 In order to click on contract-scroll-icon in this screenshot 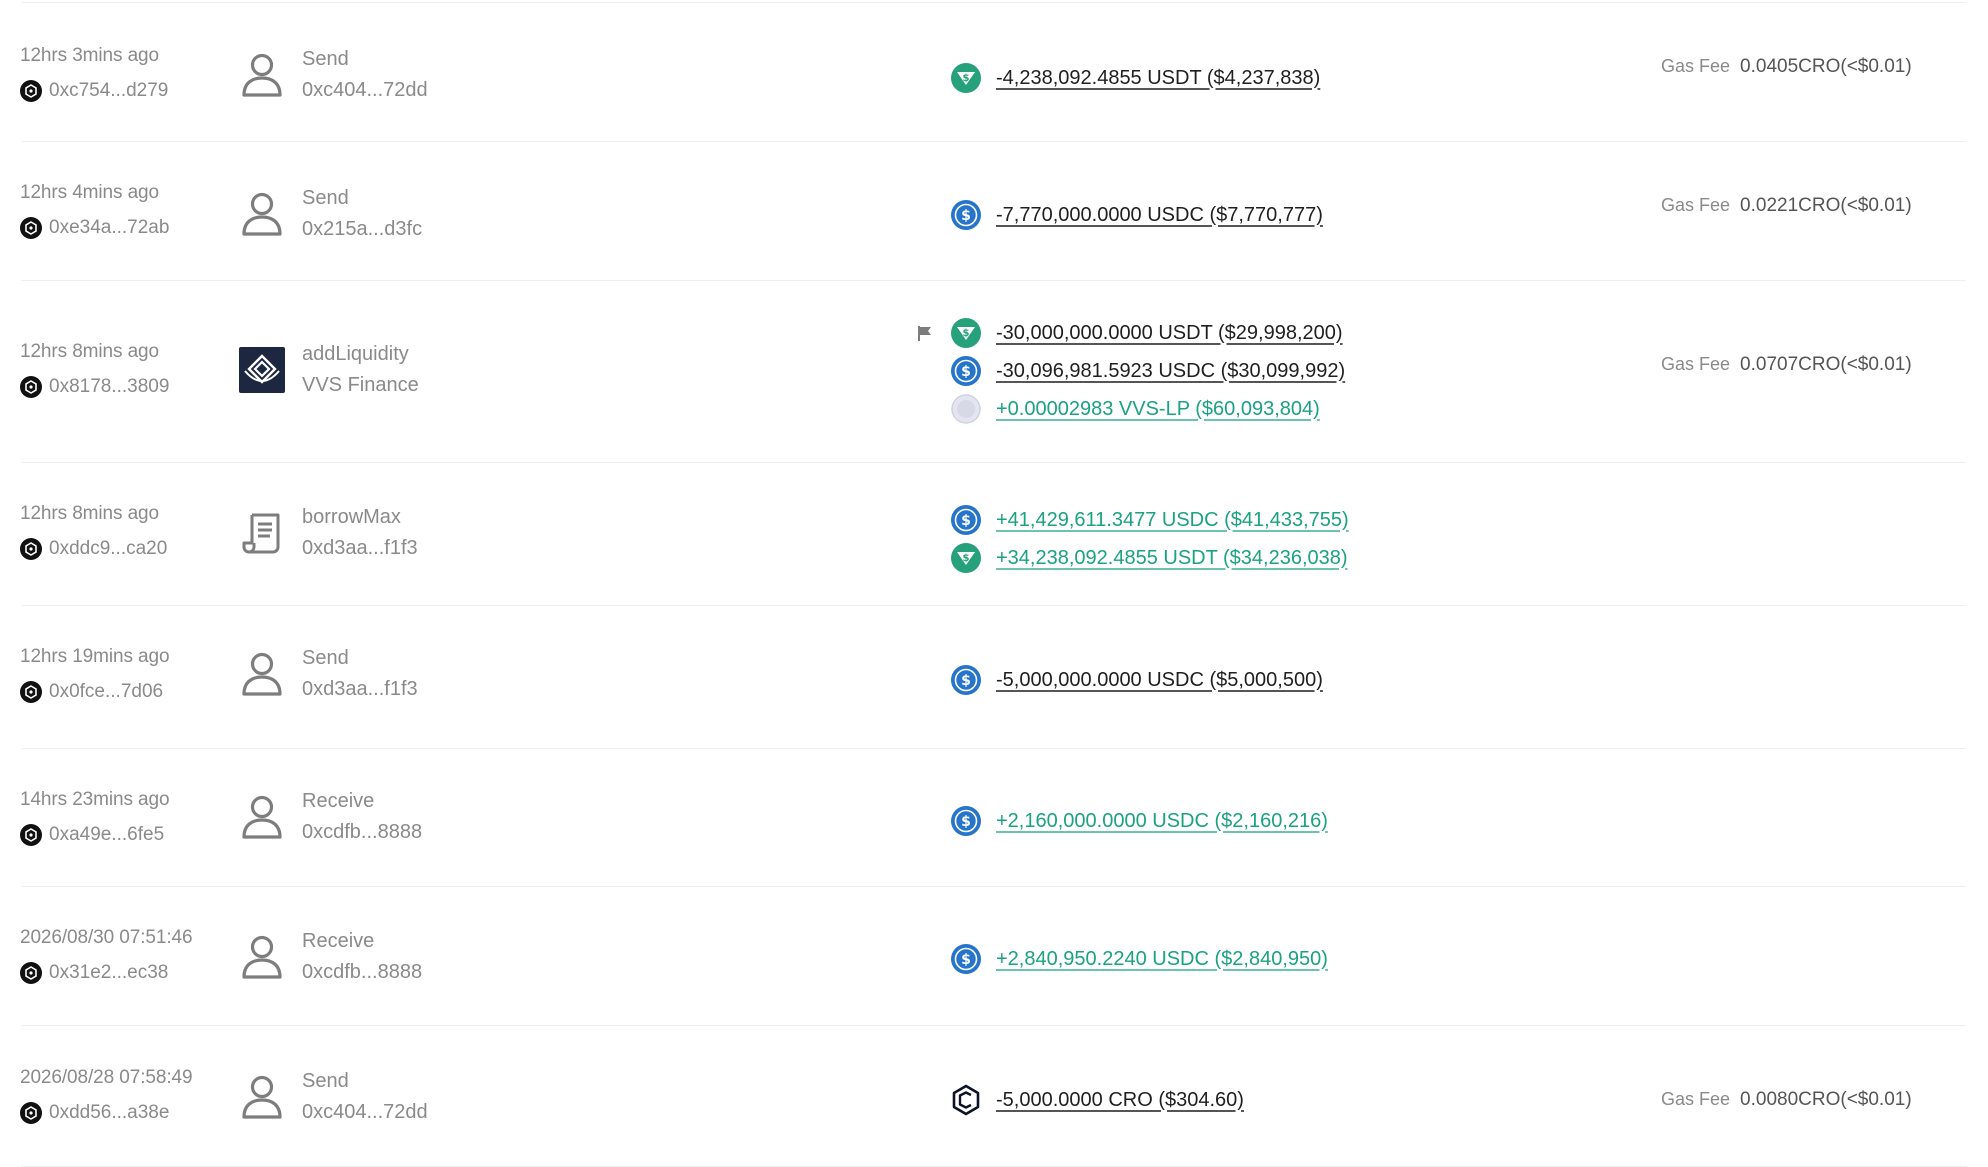, I will do `click(262, 533)`.